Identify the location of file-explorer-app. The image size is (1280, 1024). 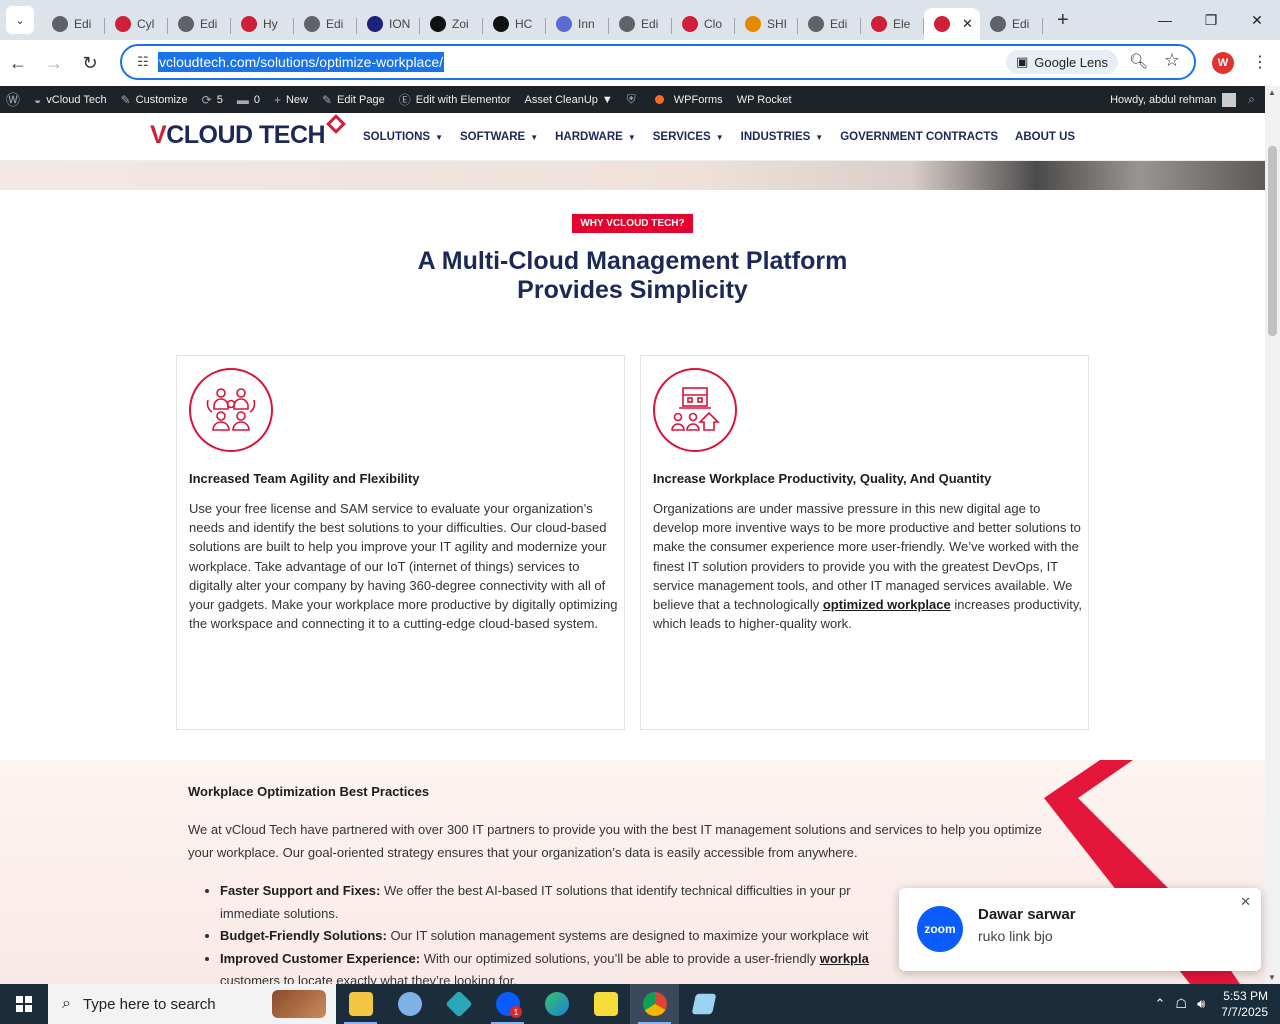
(360, 1004).